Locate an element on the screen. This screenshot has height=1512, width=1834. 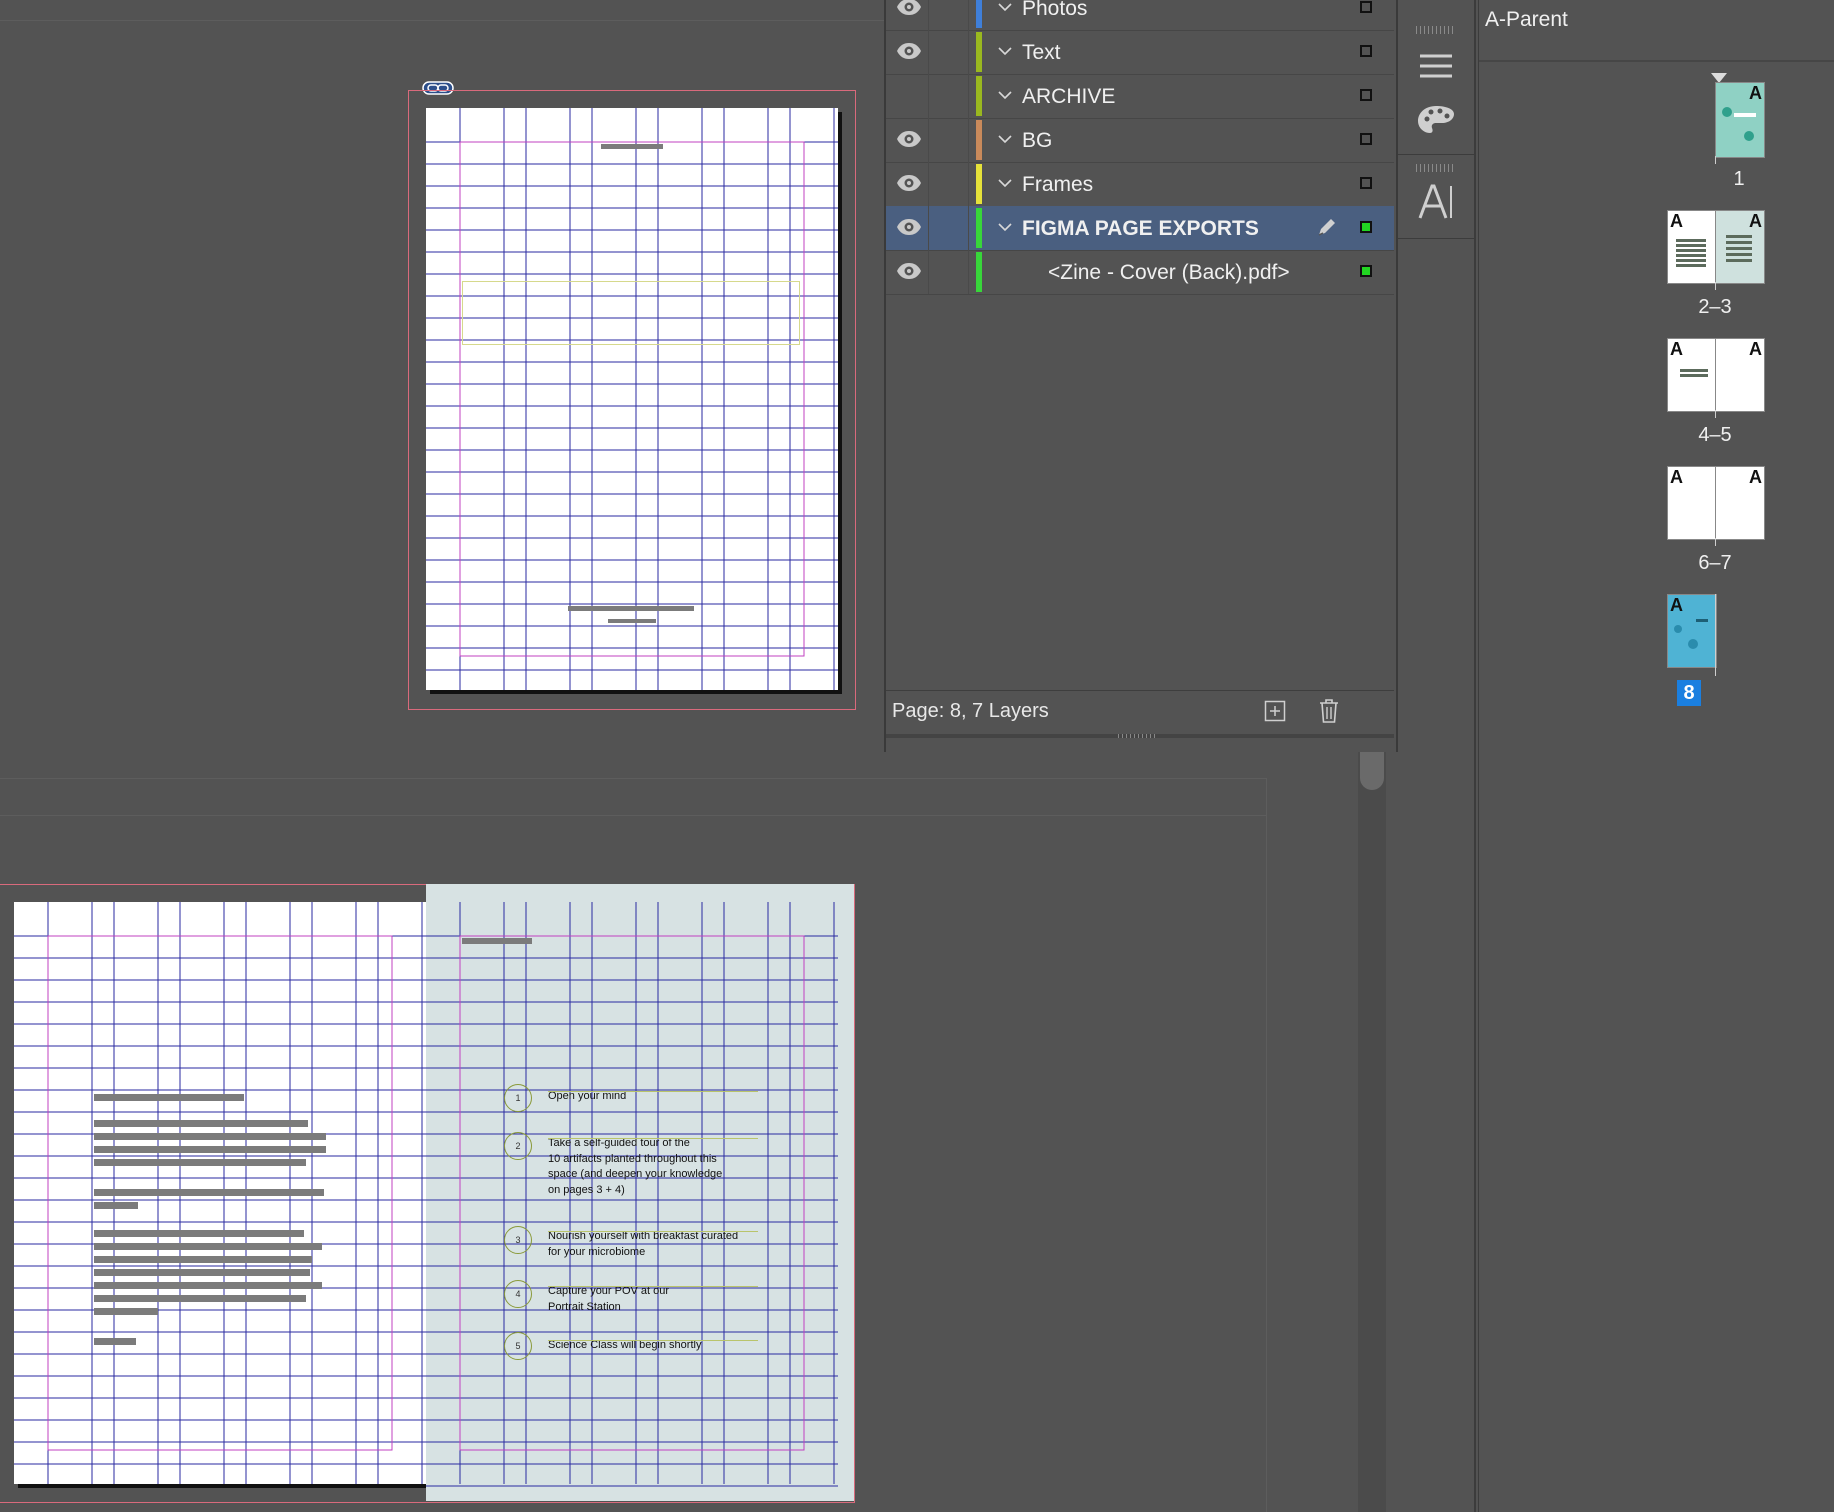
layer-row: Frames is located at coordinates (1140, 184).